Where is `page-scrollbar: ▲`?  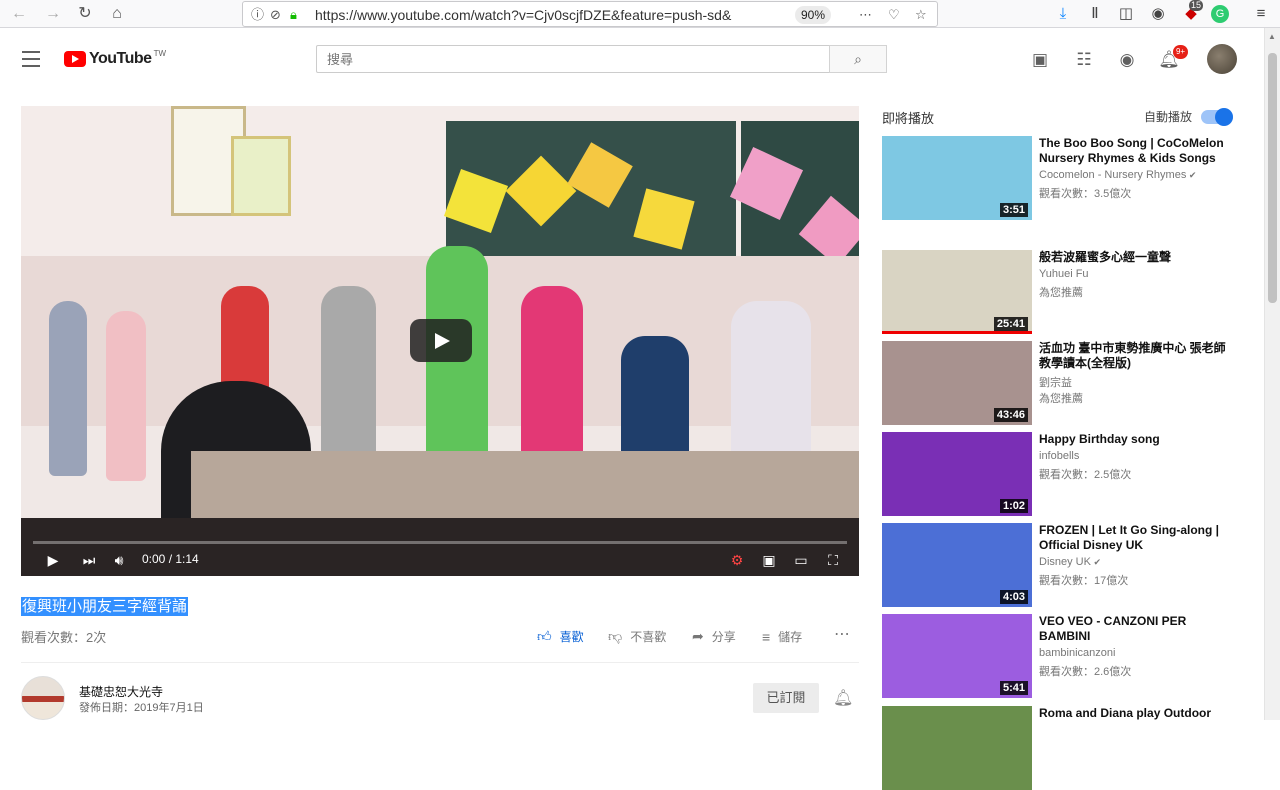 page-scrollbar: ▲ is located at coordinates (1272, 374).